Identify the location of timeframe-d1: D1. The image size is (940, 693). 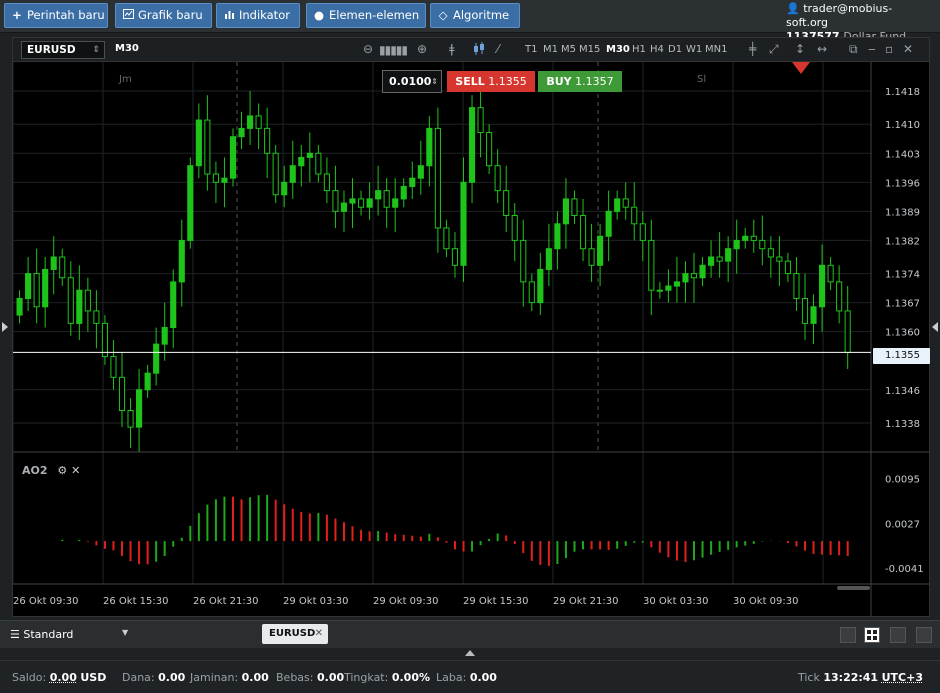
(675, 49).